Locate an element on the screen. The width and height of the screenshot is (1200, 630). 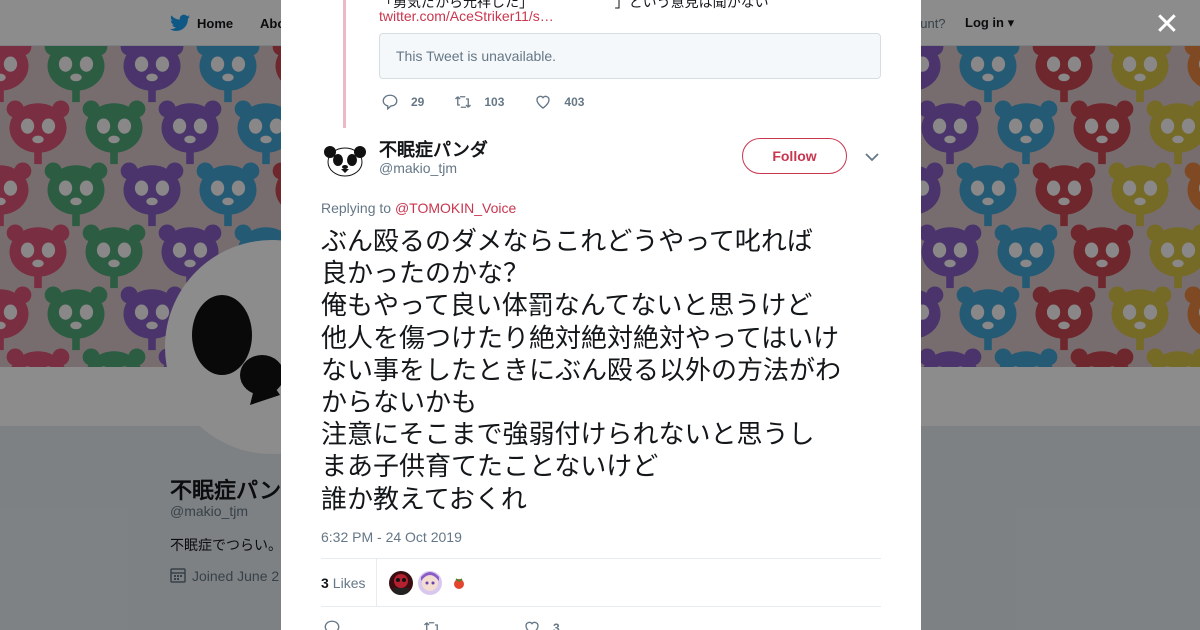
like-button: 3 is located at coordinates (541, 624).